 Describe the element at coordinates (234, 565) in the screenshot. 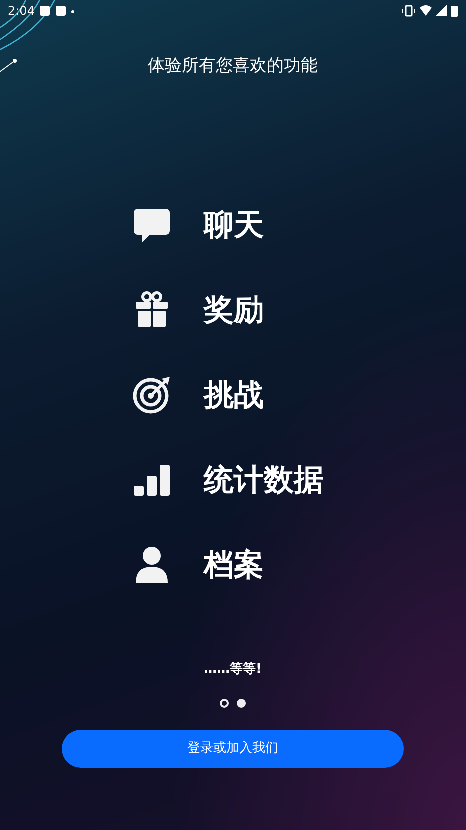

I see `feature-label: 档案` at that location.